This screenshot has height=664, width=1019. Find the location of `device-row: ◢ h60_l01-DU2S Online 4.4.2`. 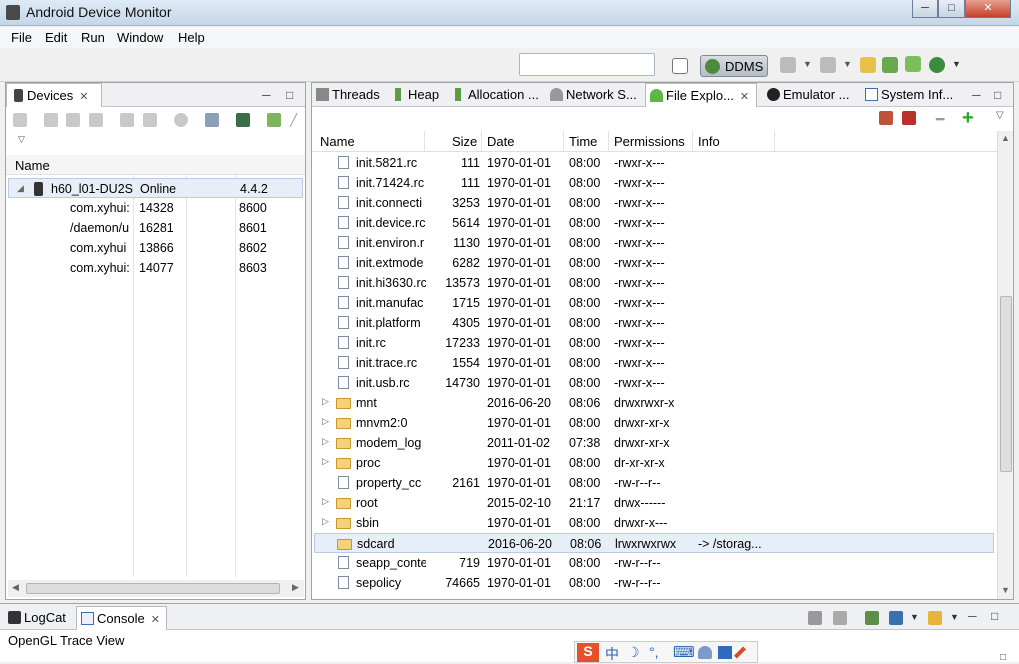

device-row: ◢ h60_l01-DU2S Online 4.4.2 is located at coordinates (155, 188).